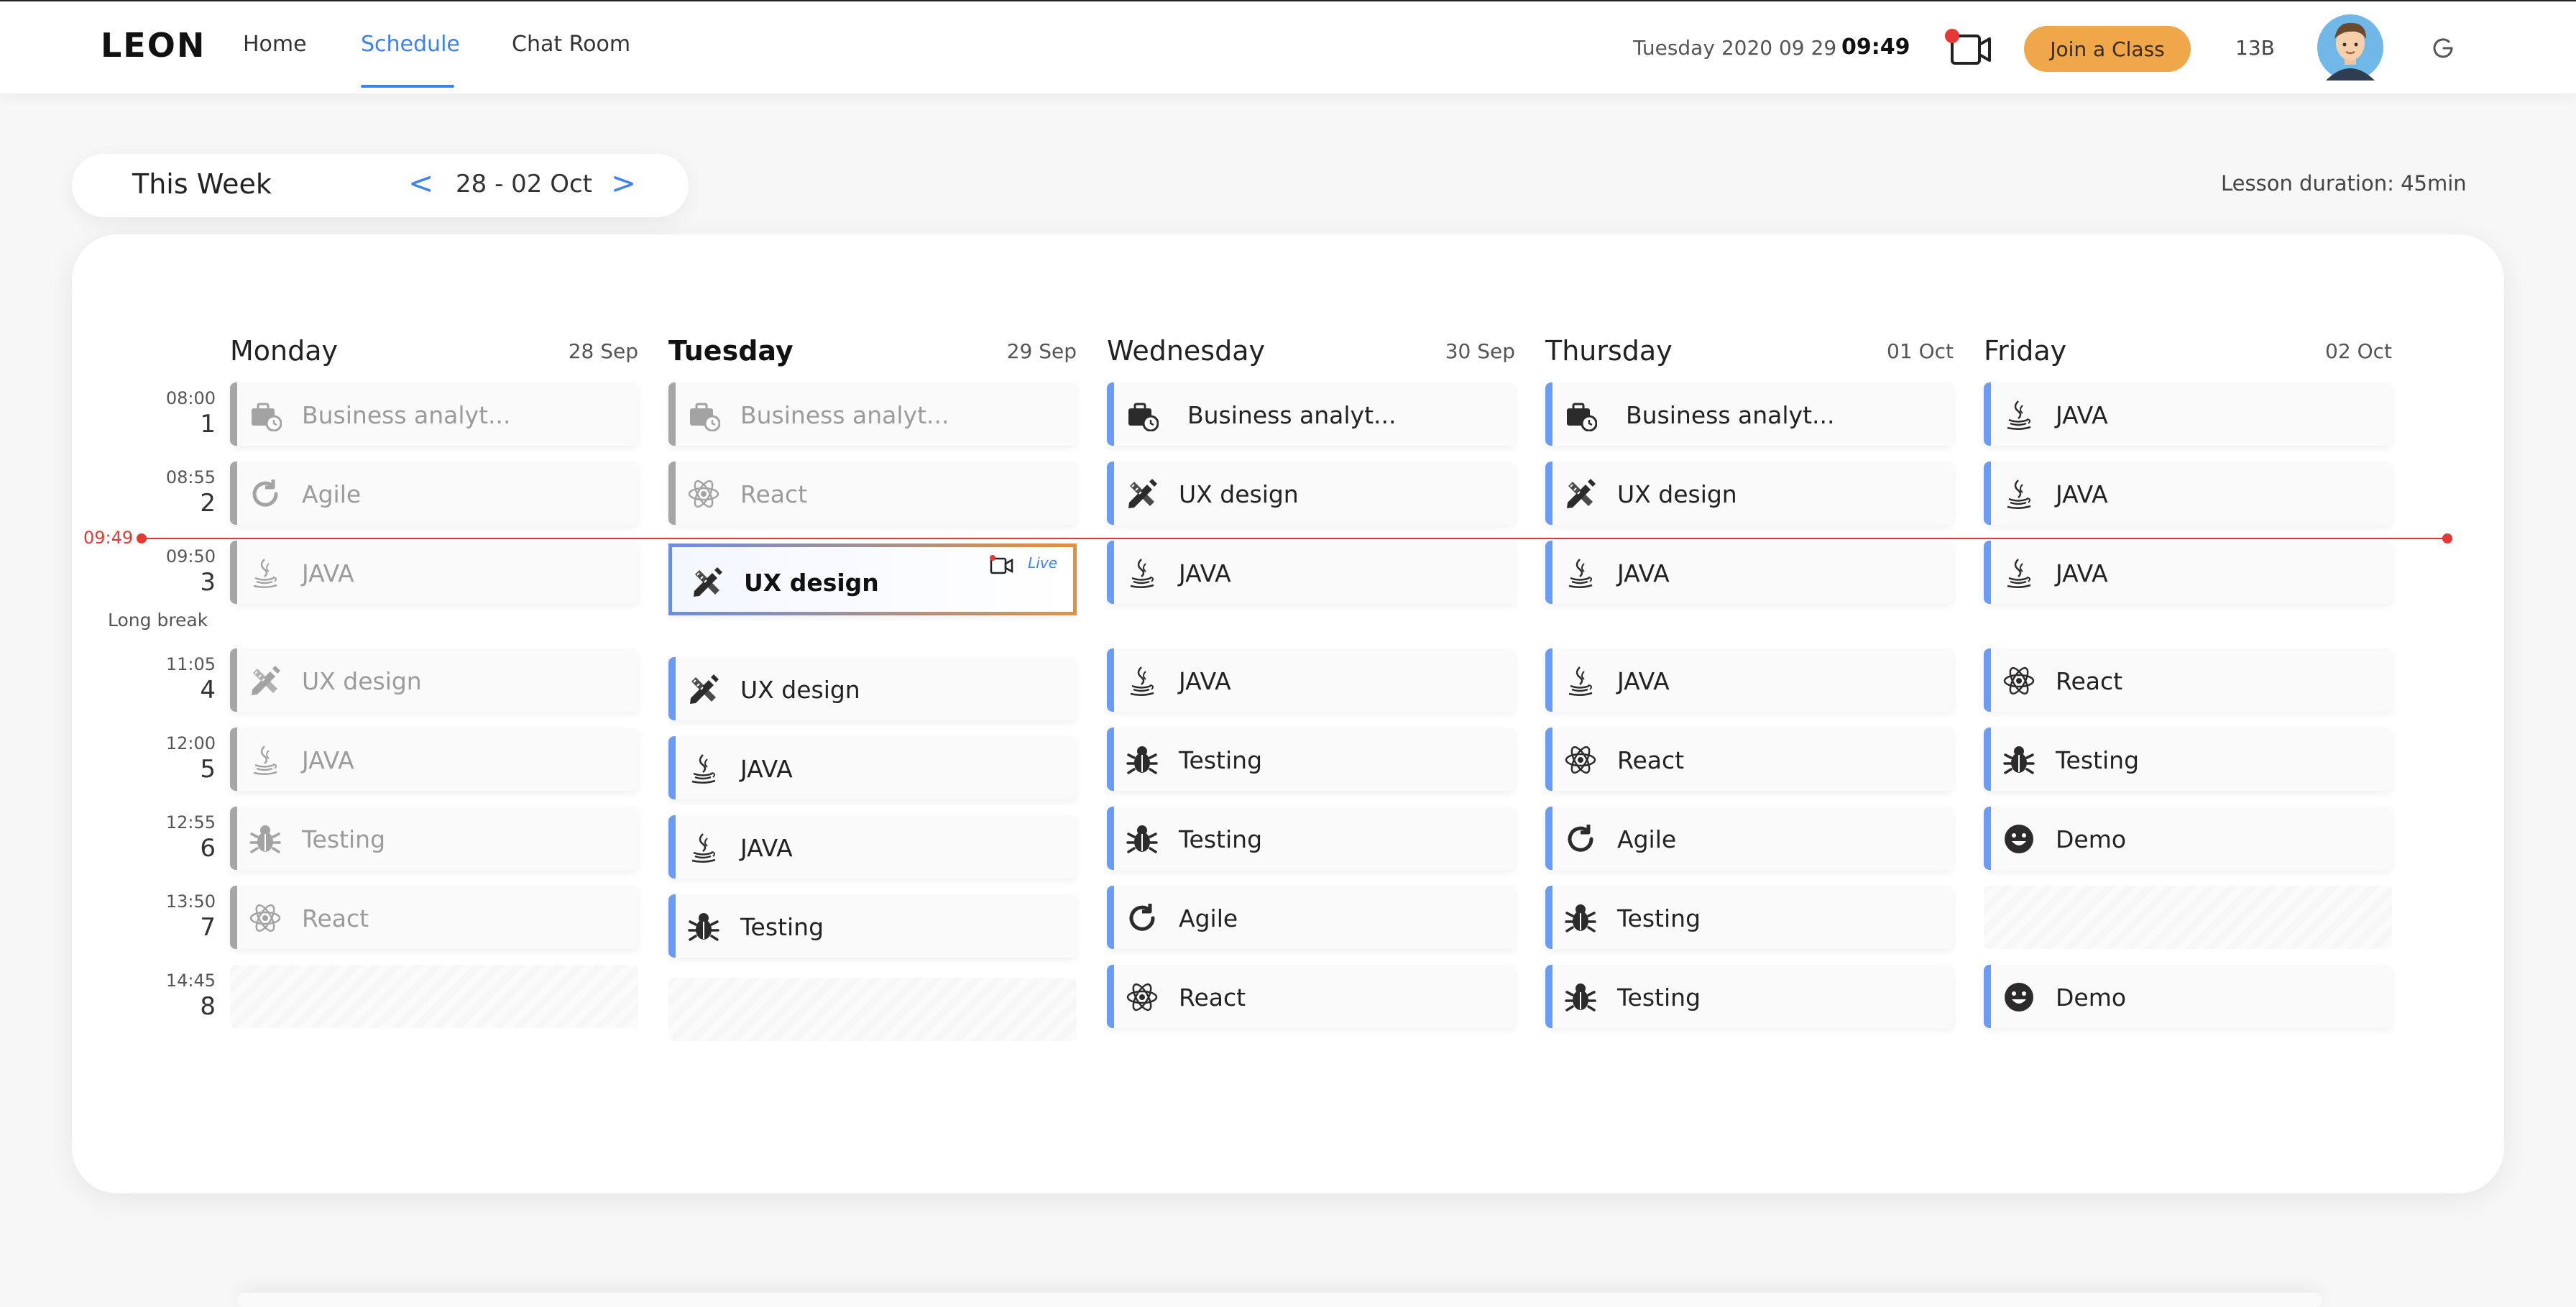  I want to click on lesson-name: Demo, so click(2091, 839).